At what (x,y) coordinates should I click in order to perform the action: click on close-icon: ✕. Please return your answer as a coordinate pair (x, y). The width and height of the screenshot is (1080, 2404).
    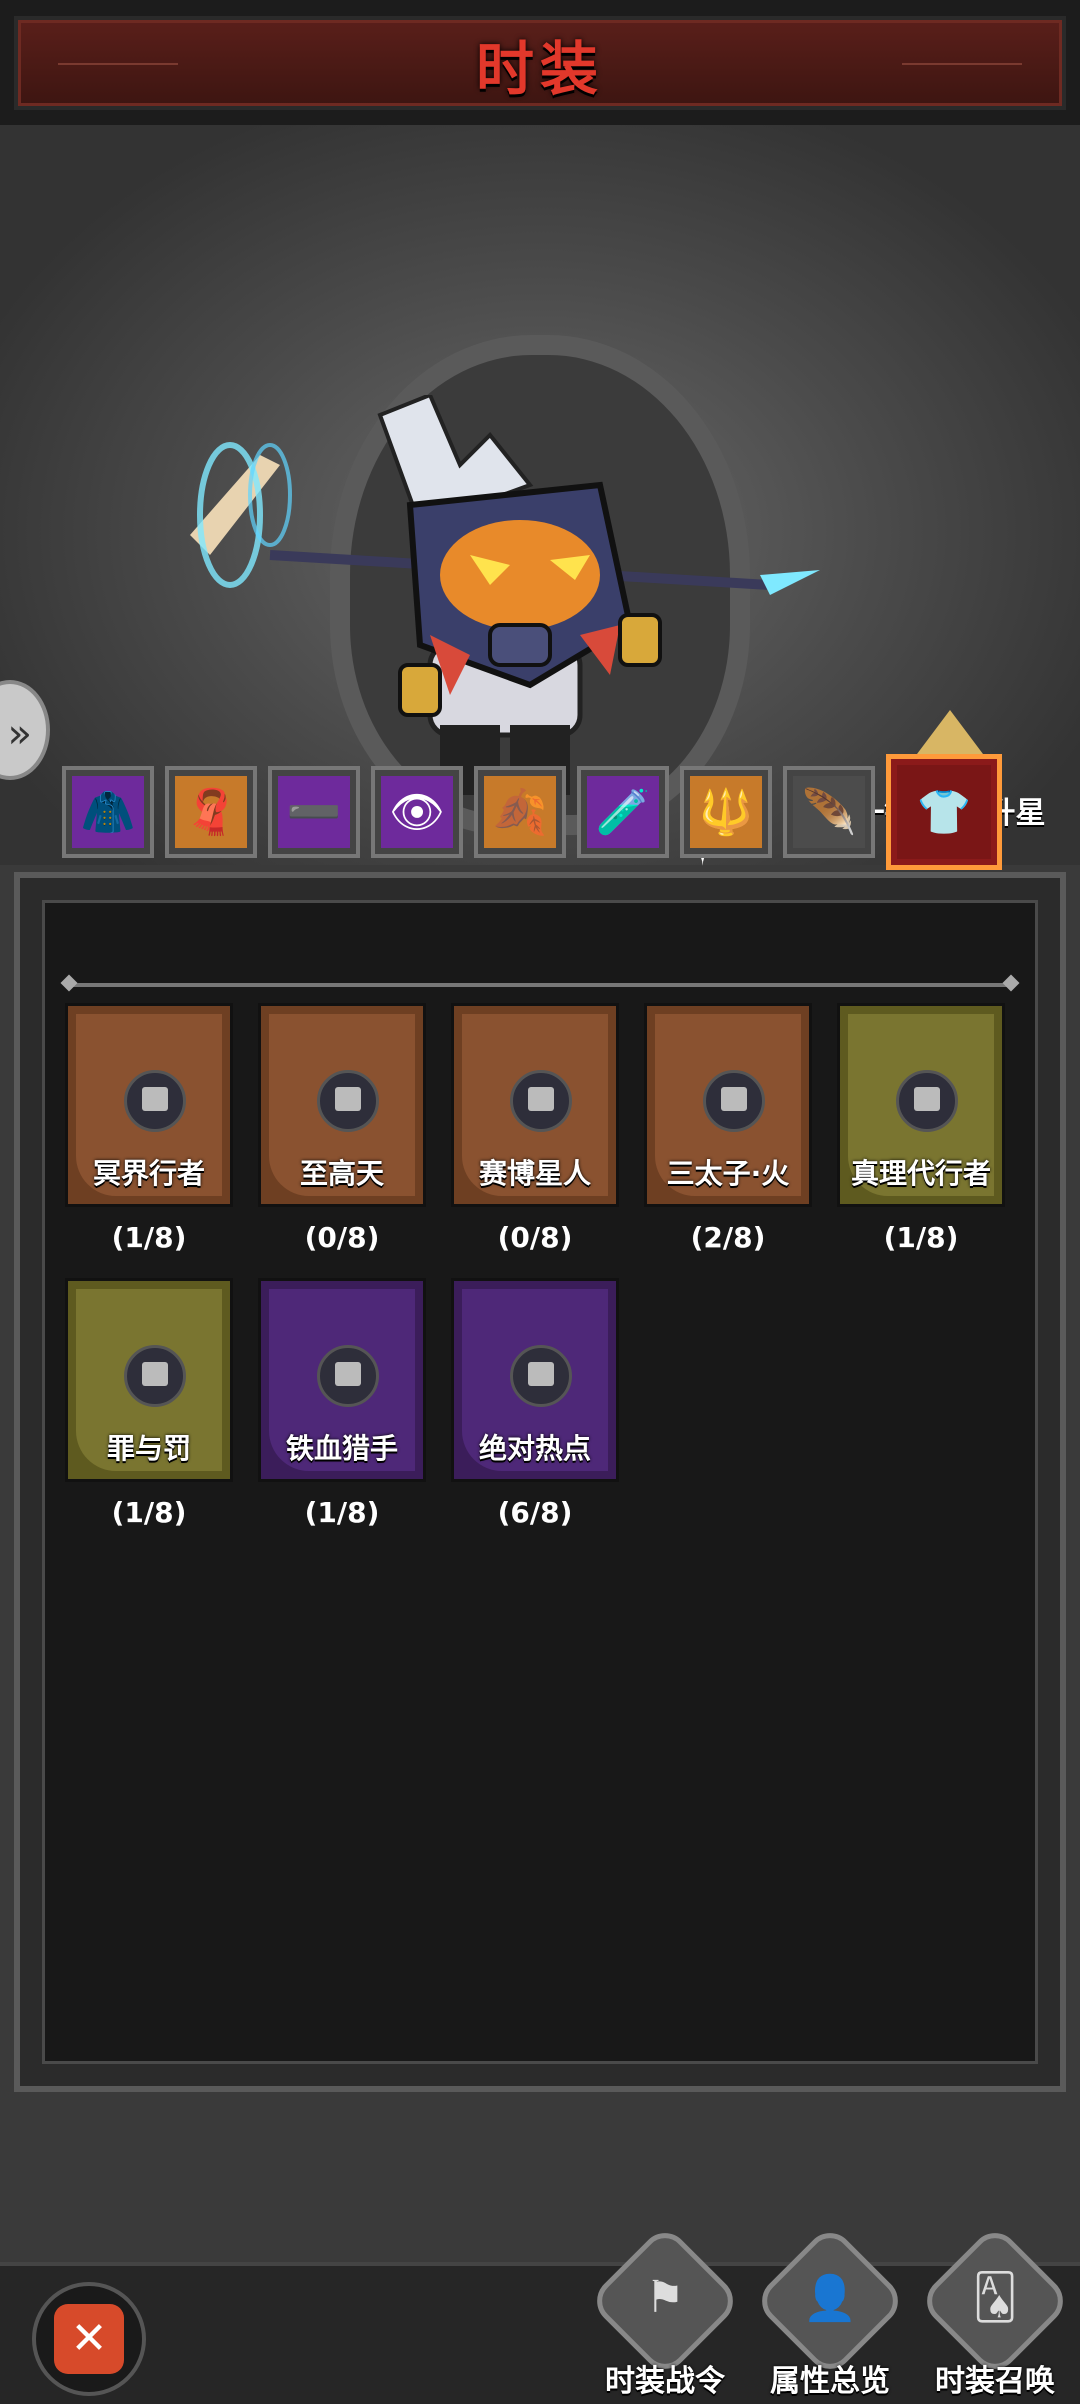
    Looking at the image, I should click on (89, 2339).